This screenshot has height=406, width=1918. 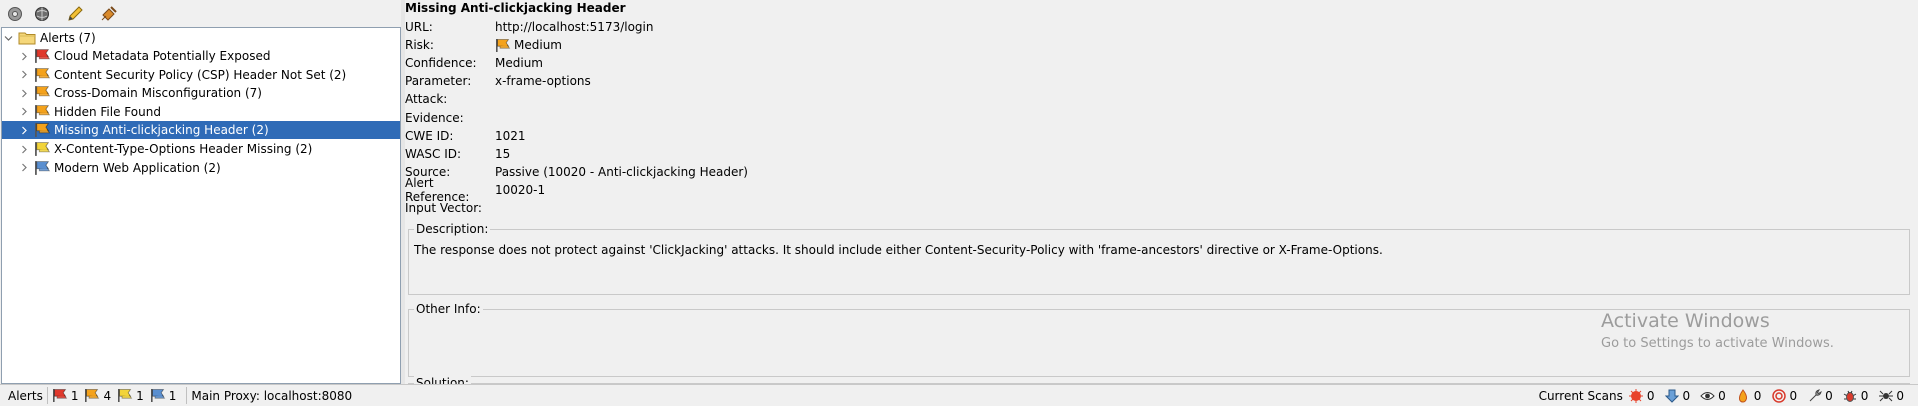 I want to click on wrench-icon, so click(x=1814, y=395).